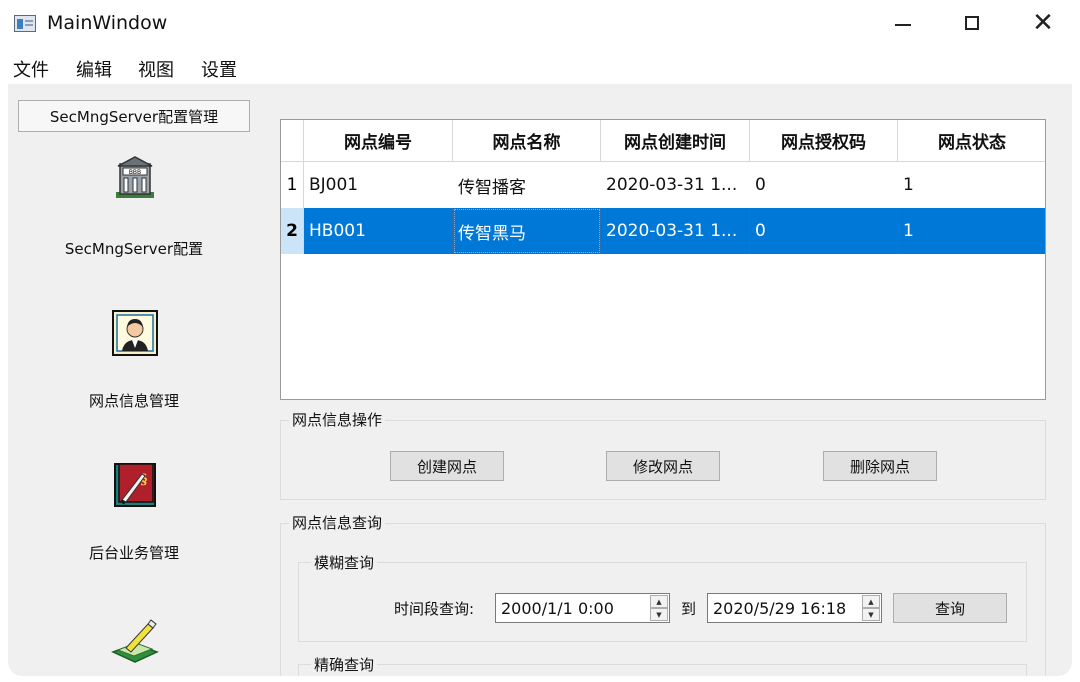 This screenshot has width=1080, height=682. I want to click on maximize-icon, so click(972, 23).